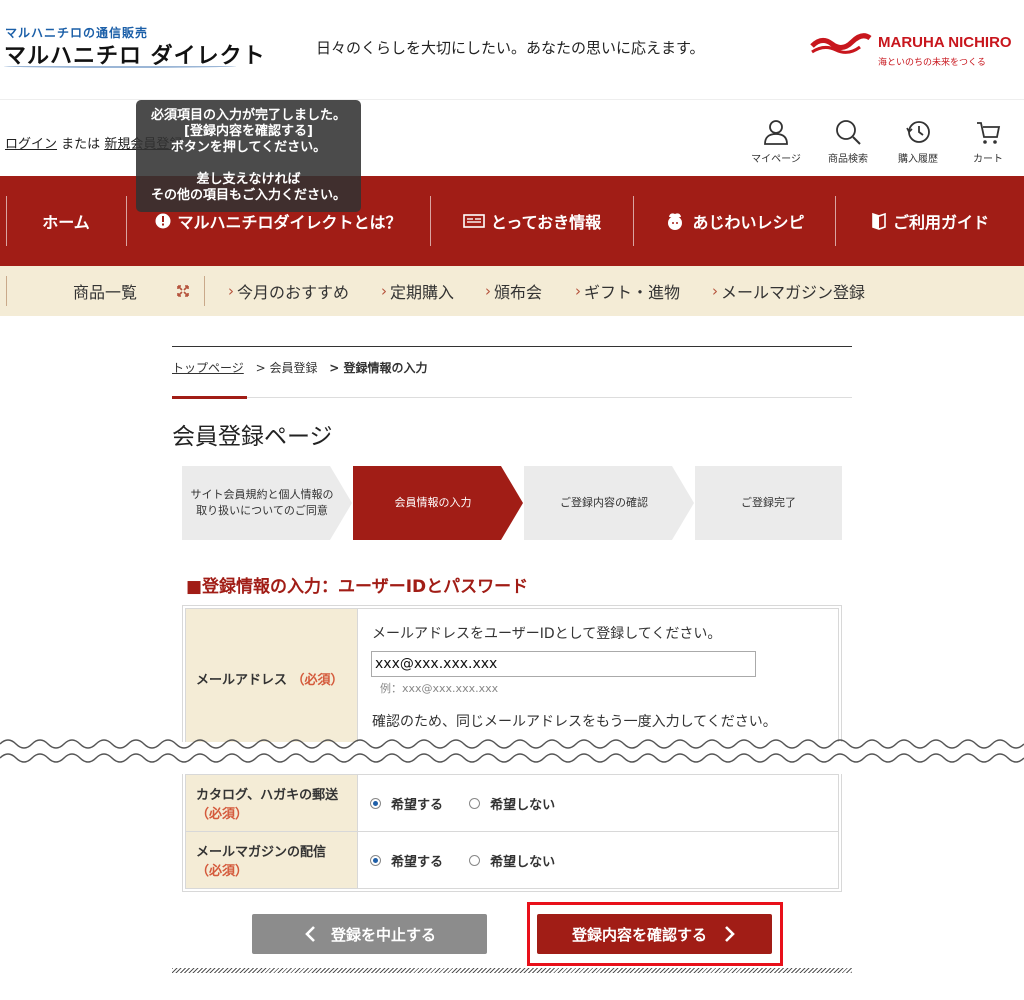 Image resolution: width=1024 pixels, height=1000 pixels. What do you see at coordinates (406, 860) in the screenshot?
I see `mailmag-yes-radio: 希望する` at bounding box center [406, 860].